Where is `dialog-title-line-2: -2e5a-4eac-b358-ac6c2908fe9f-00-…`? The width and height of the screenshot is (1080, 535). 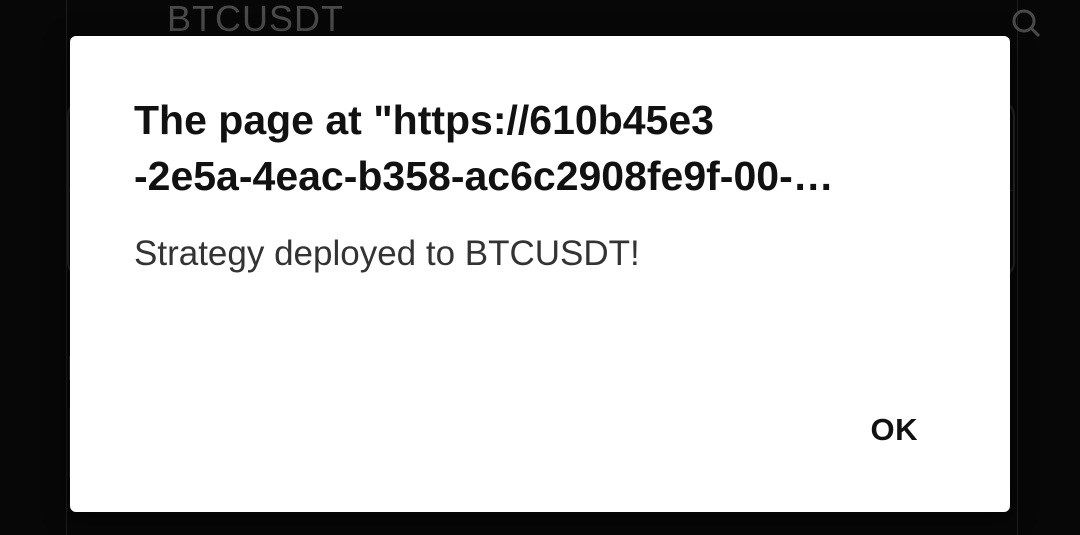 dialog-title-line-2: -2e5a-4eac-b358-ac6c2908fe9f-00-… is located at coordinates (484, 176).